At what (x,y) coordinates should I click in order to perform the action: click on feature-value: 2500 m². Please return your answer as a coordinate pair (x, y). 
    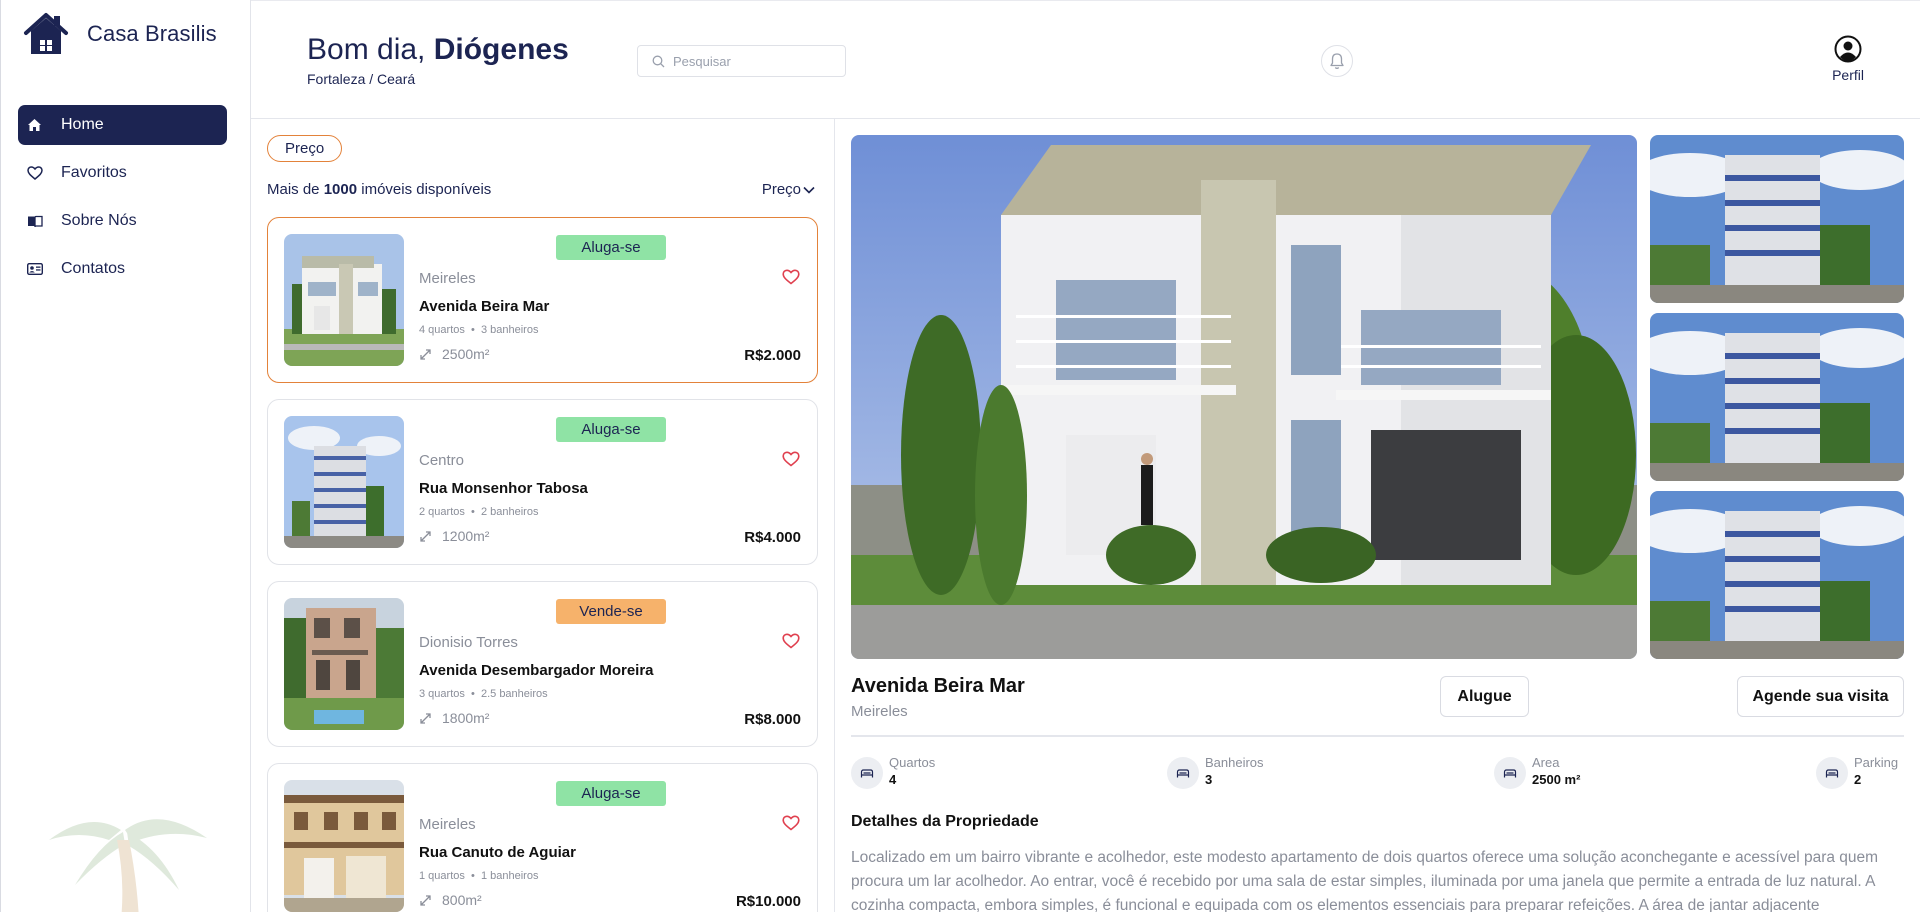
    Looking at the image, I should click on (1556, 779).